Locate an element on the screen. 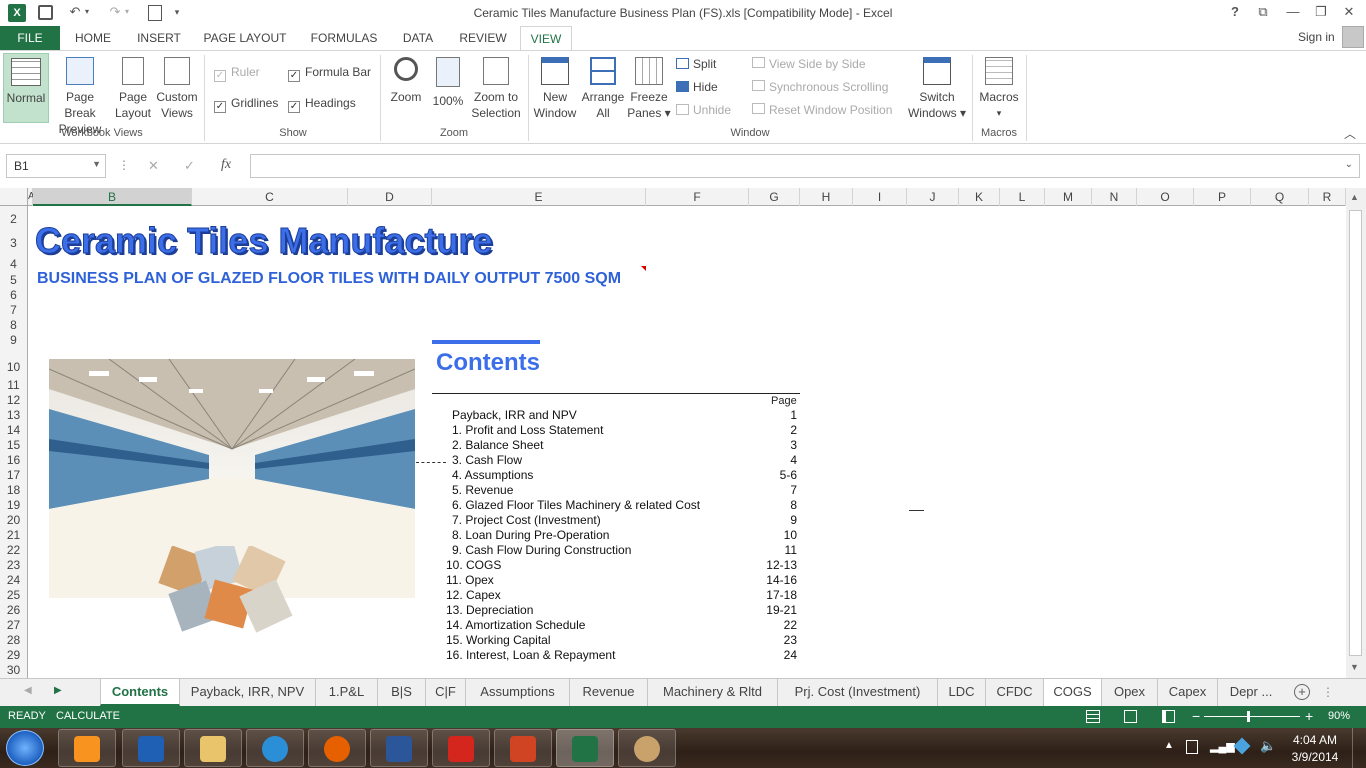 The height and width of the screenshot is (768, 1366). expand-formula-bar-icon: ⌄ is located at coordinates (1349, 164).